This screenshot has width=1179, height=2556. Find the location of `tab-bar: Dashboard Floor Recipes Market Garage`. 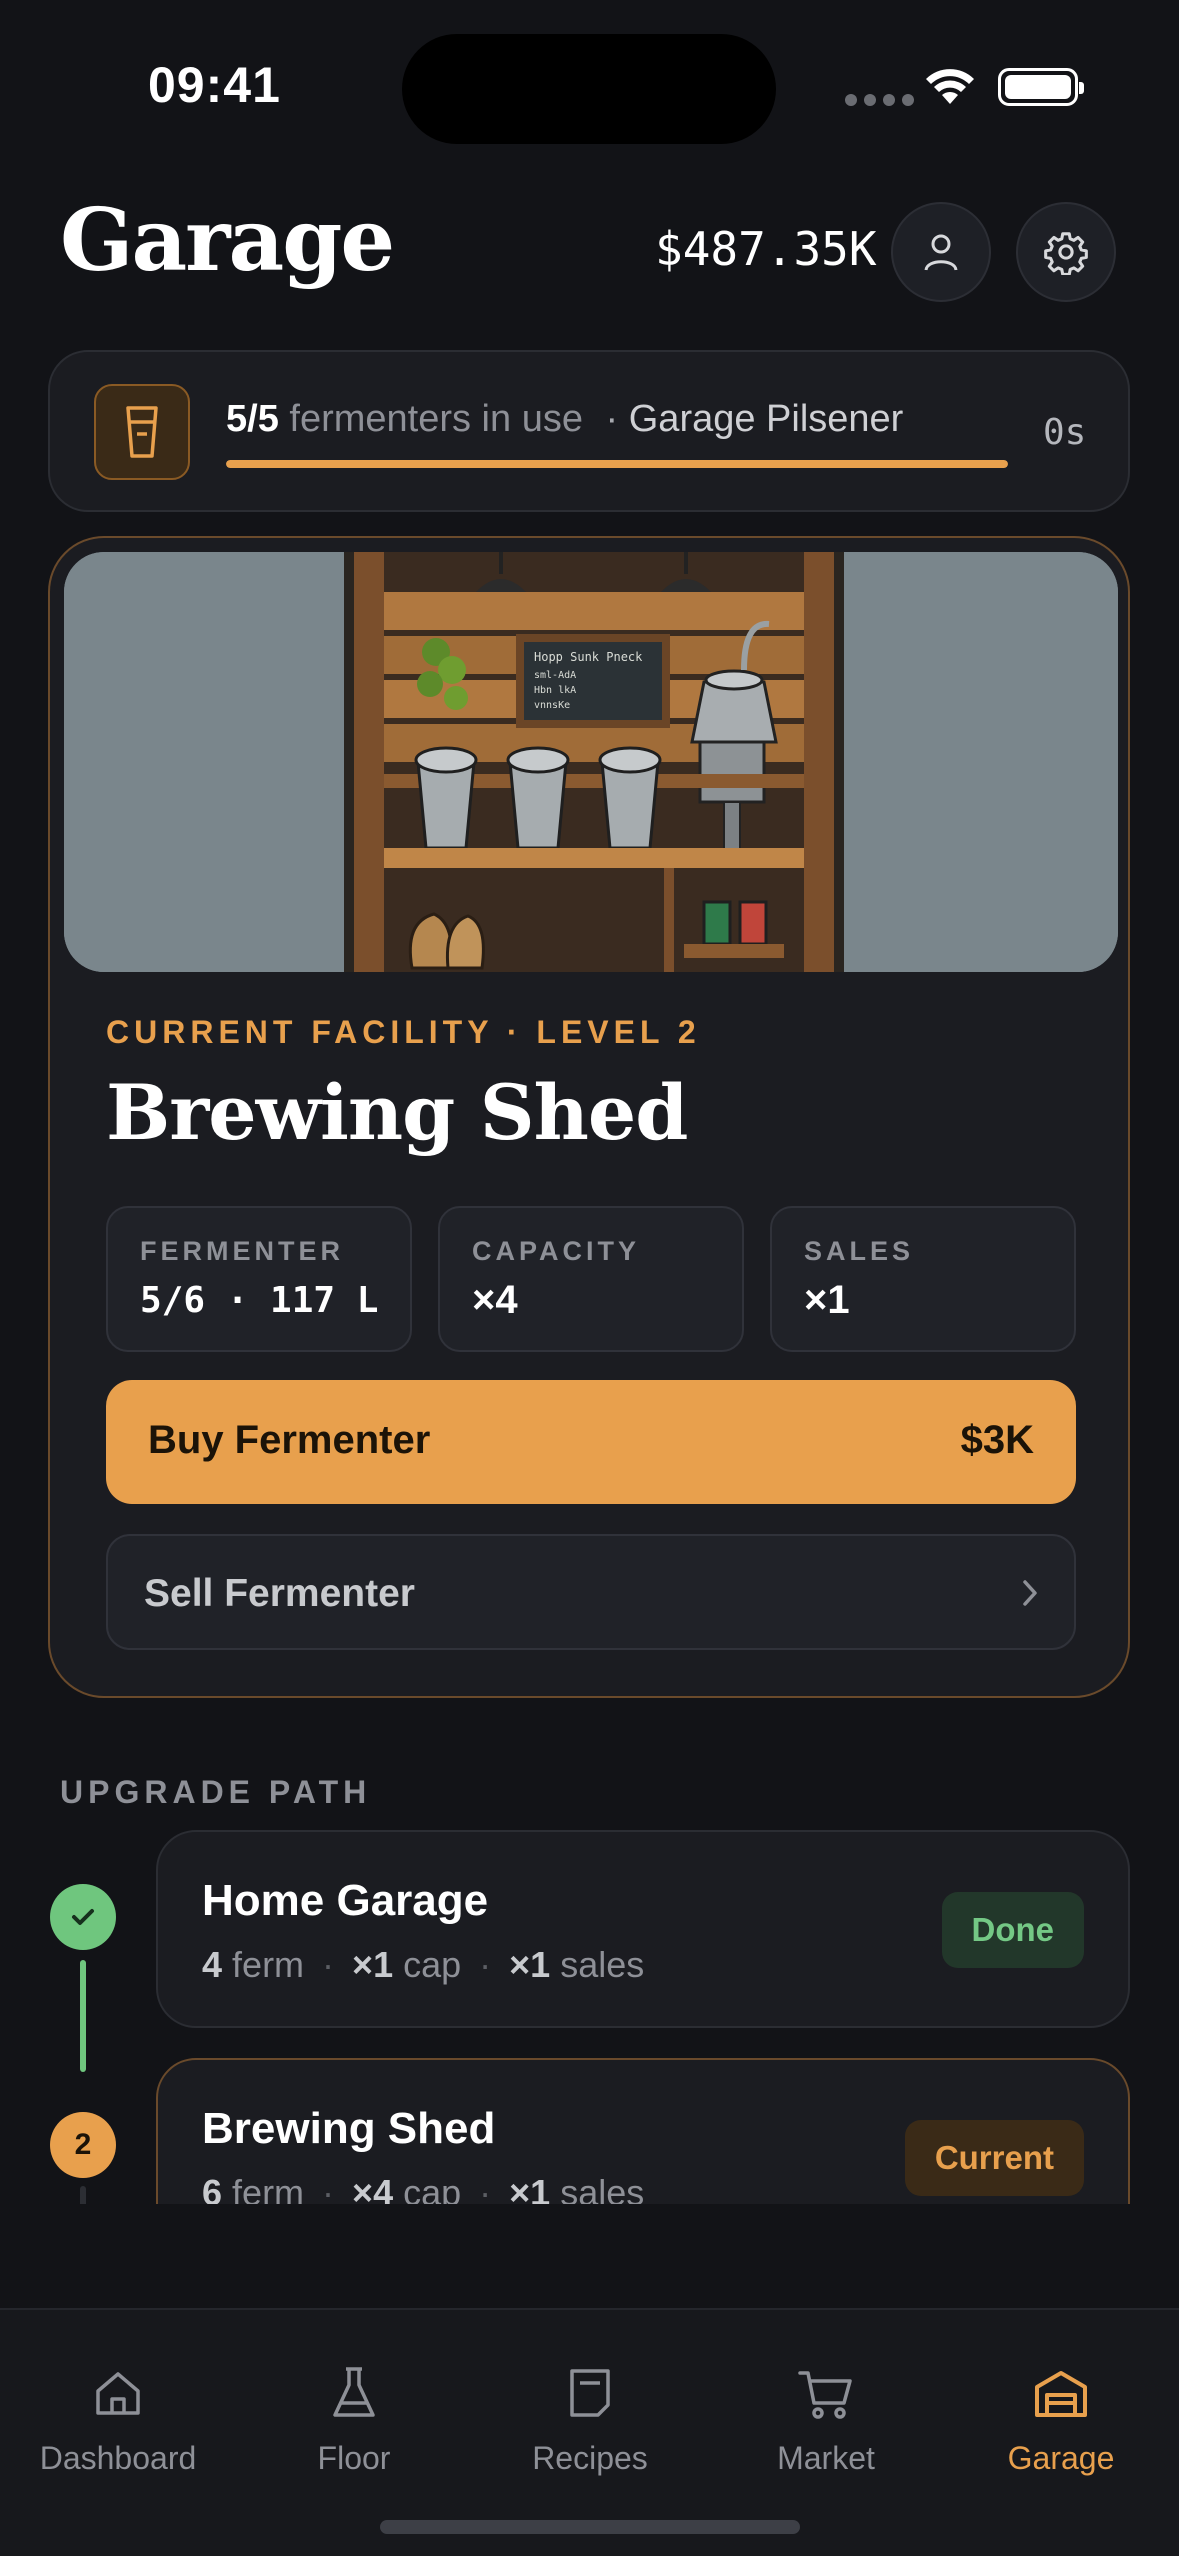

tab-bar: Dashboard Floor Recipes Market Garage is located at coordinates (589, 2432).